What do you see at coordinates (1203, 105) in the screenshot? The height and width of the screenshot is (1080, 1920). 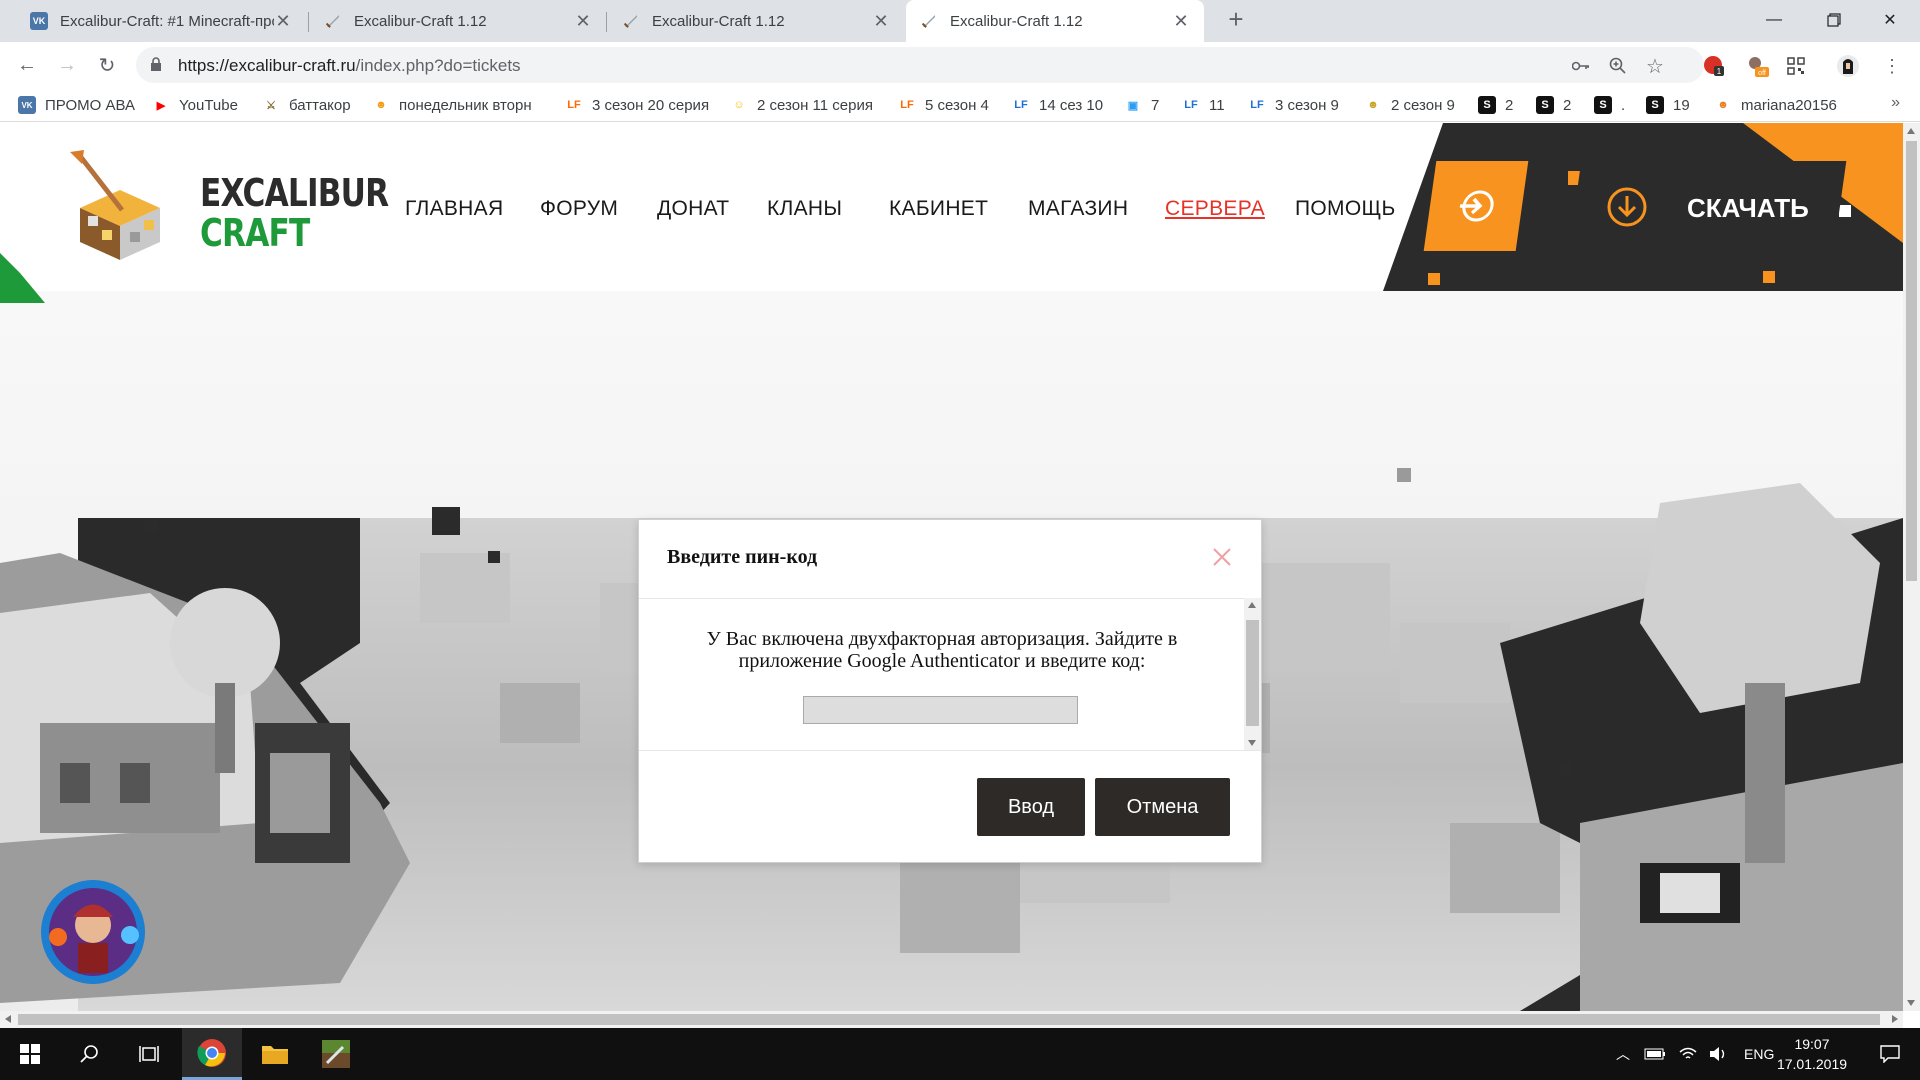 I see `bookmark-item: LF 11` at bounding box center [1203, 105].